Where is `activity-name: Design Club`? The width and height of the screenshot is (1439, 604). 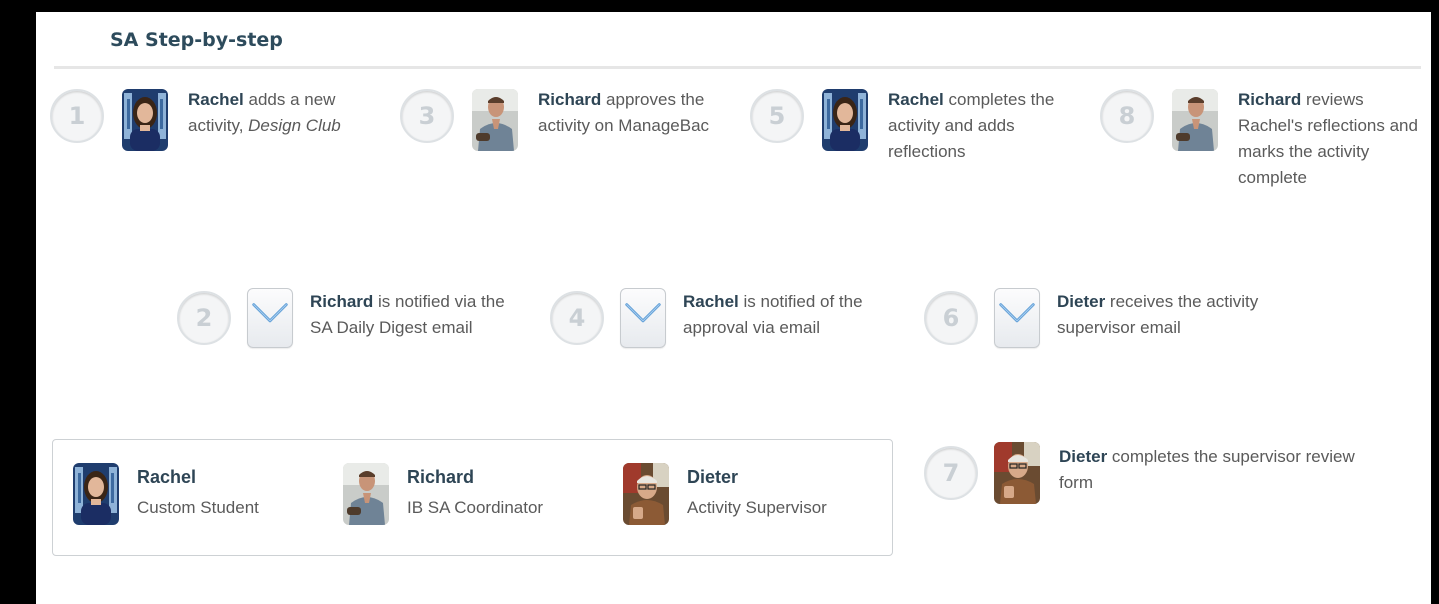
activity-name: Design Club is located at coordinates (294, 125).